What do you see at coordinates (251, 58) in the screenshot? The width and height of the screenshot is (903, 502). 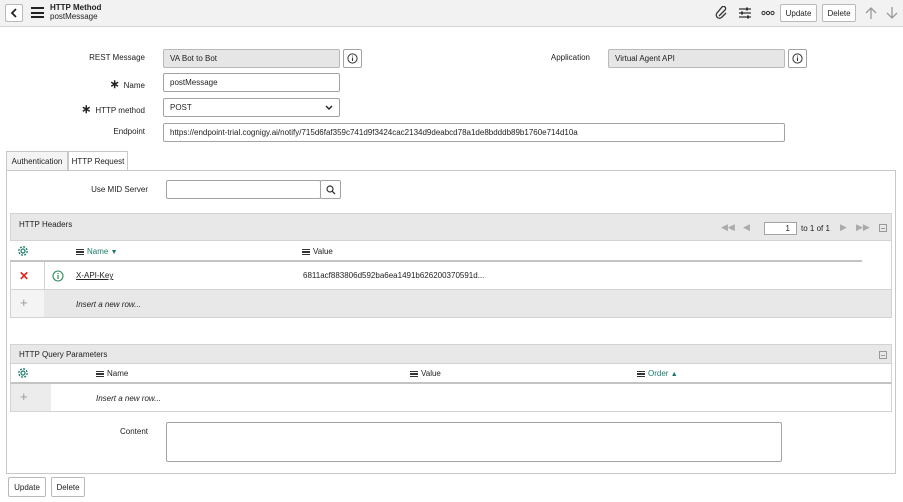 I see `rest-message-field: VA Bot to Bot` at bounding box center [251, 58].